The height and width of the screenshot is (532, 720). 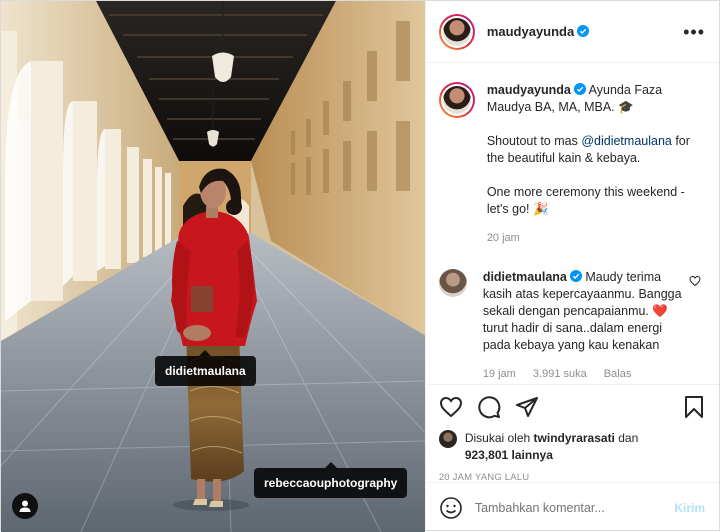 I want to click on share-icon, so click(x=527, y=407).